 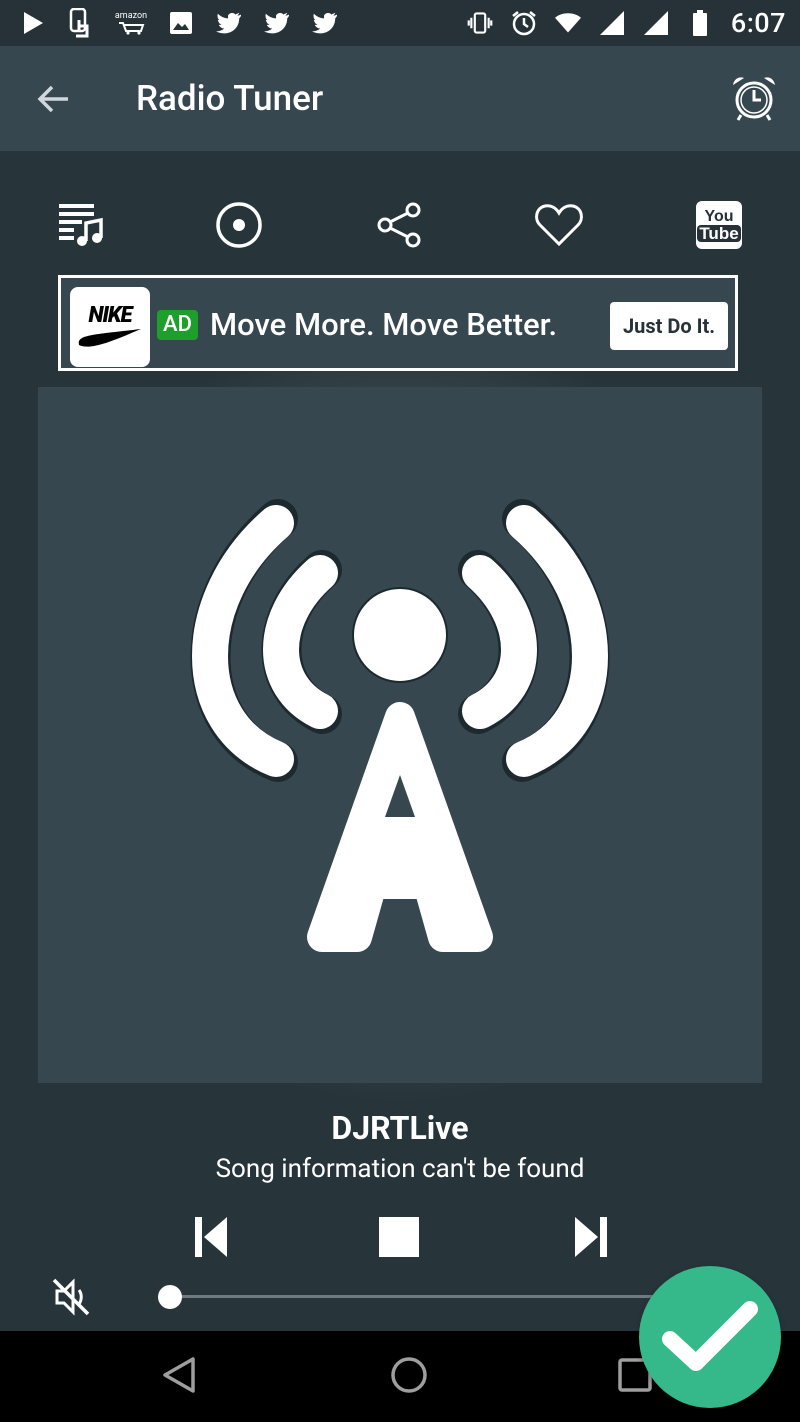 I want to click on youtube-label-top: You, so click(x=719, y=216).